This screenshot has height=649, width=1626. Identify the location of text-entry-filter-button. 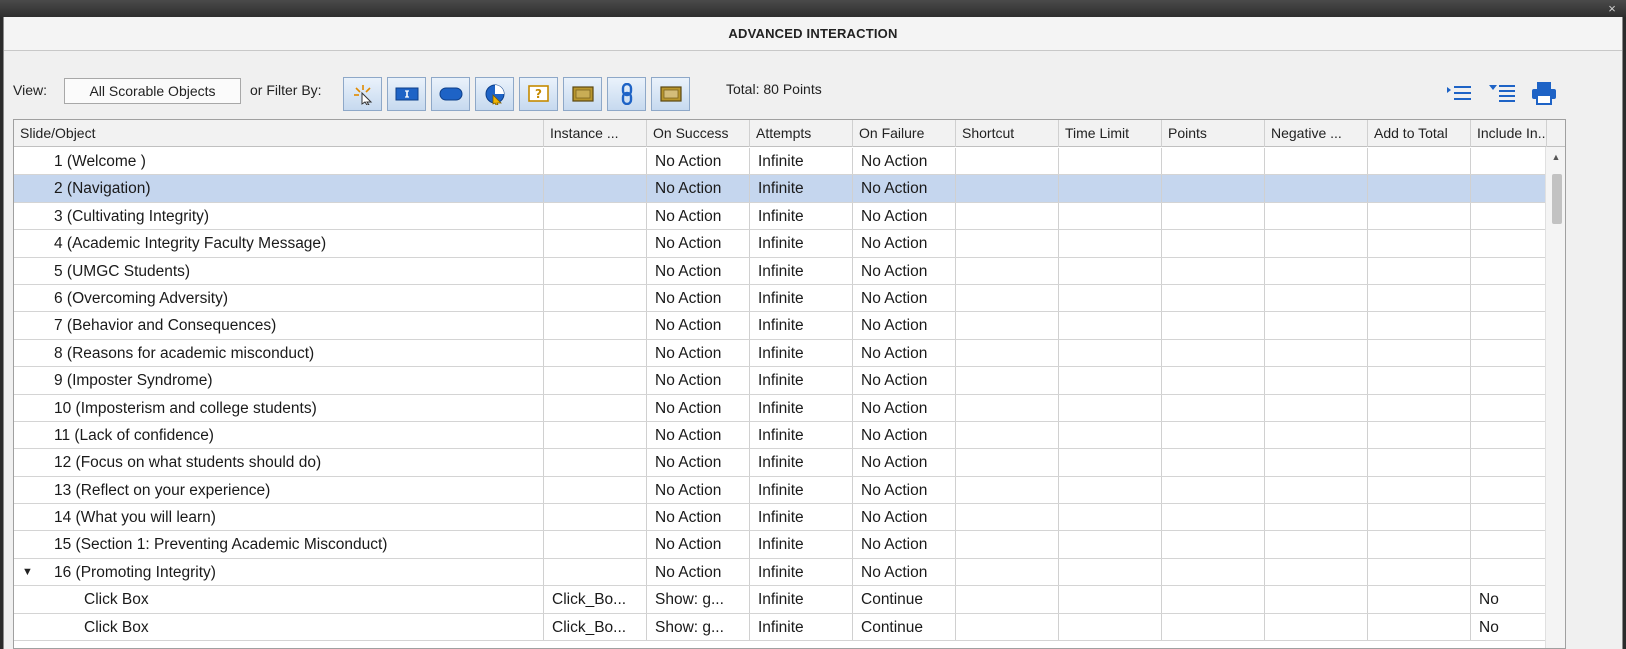
(406, 94).